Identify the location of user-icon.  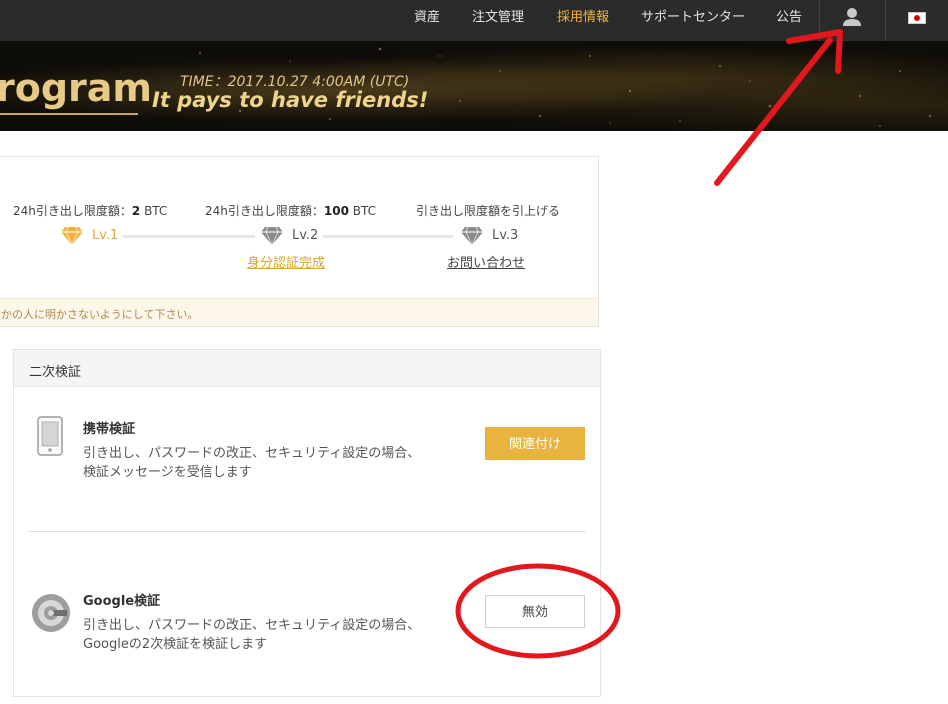
(852, 17).